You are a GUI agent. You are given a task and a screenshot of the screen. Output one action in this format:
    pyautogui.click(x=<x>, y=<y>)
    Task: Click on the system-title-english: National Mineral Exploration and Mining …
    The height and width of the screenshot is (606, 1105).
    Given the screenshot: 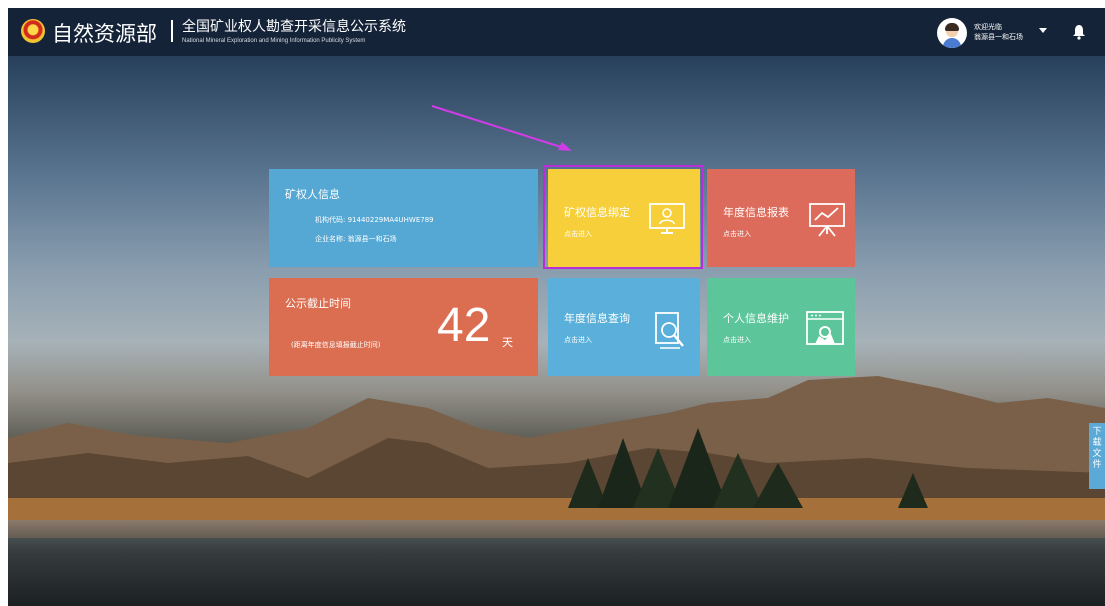 What is the action you would take?
    pyautogui.click(x=274, y=41)
    